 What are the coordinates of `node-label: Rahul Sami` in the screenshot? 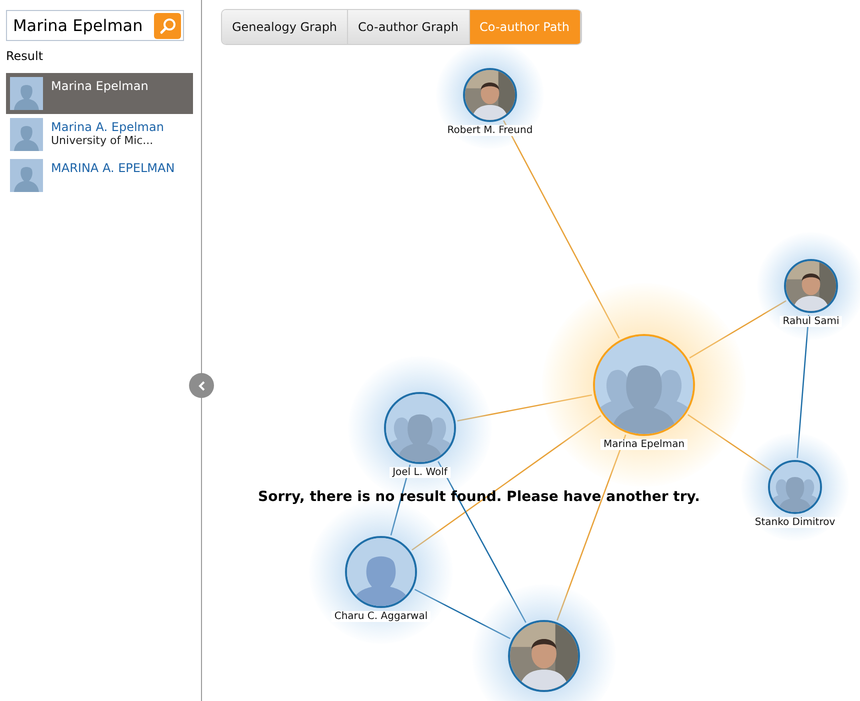 It's located at (811, 321).